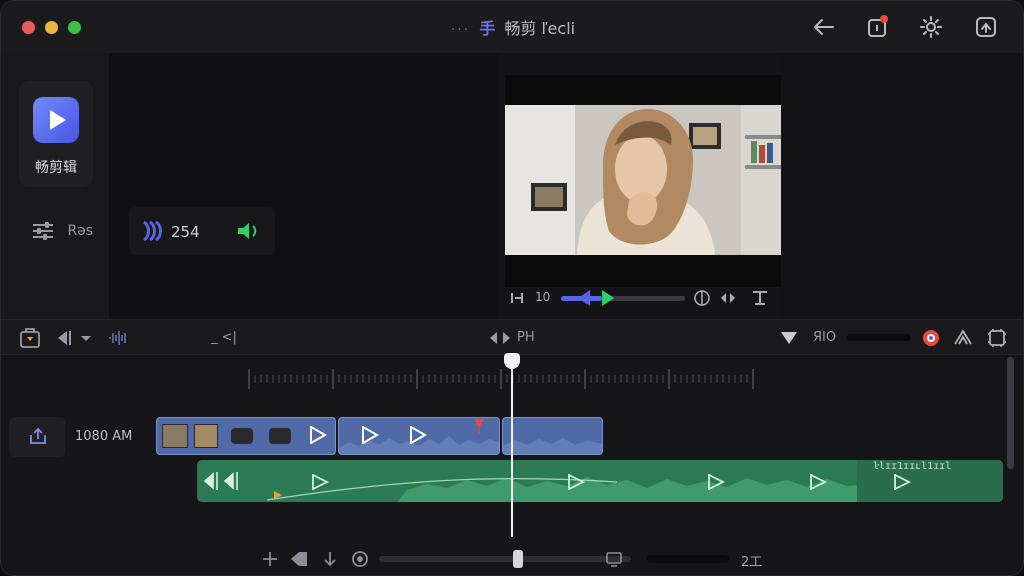  What do you see at coordinates (517, 298) in the screenshot?
I see `step-back-icon` at bounding box center [517, 298].